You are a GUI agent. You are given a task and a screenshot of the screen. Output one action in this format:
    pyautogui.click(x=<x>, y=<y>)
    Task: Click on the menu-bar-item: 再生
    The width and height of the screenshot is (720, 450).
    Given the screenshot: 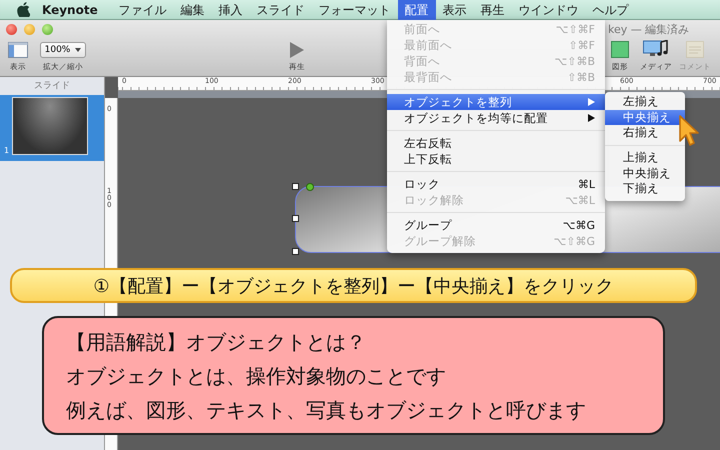 What is the action you would take?
    pyautogui.click(x=493, y=10)
    